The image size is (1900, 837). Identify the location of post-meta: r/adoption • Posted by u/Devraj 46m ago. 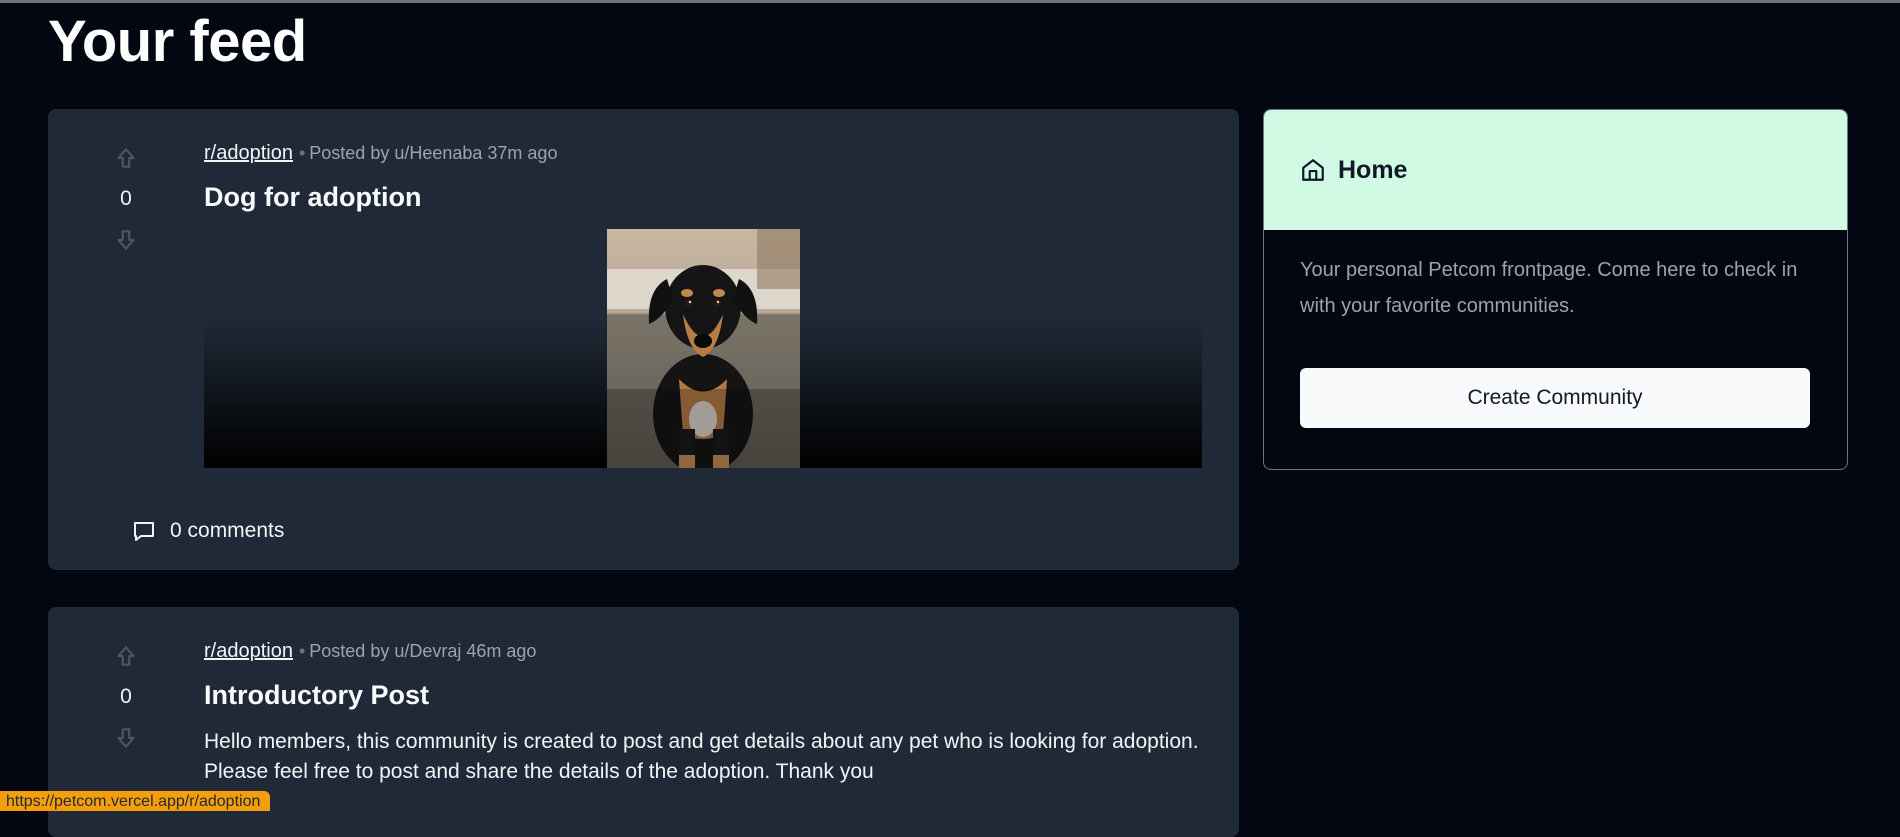
(703, 651).